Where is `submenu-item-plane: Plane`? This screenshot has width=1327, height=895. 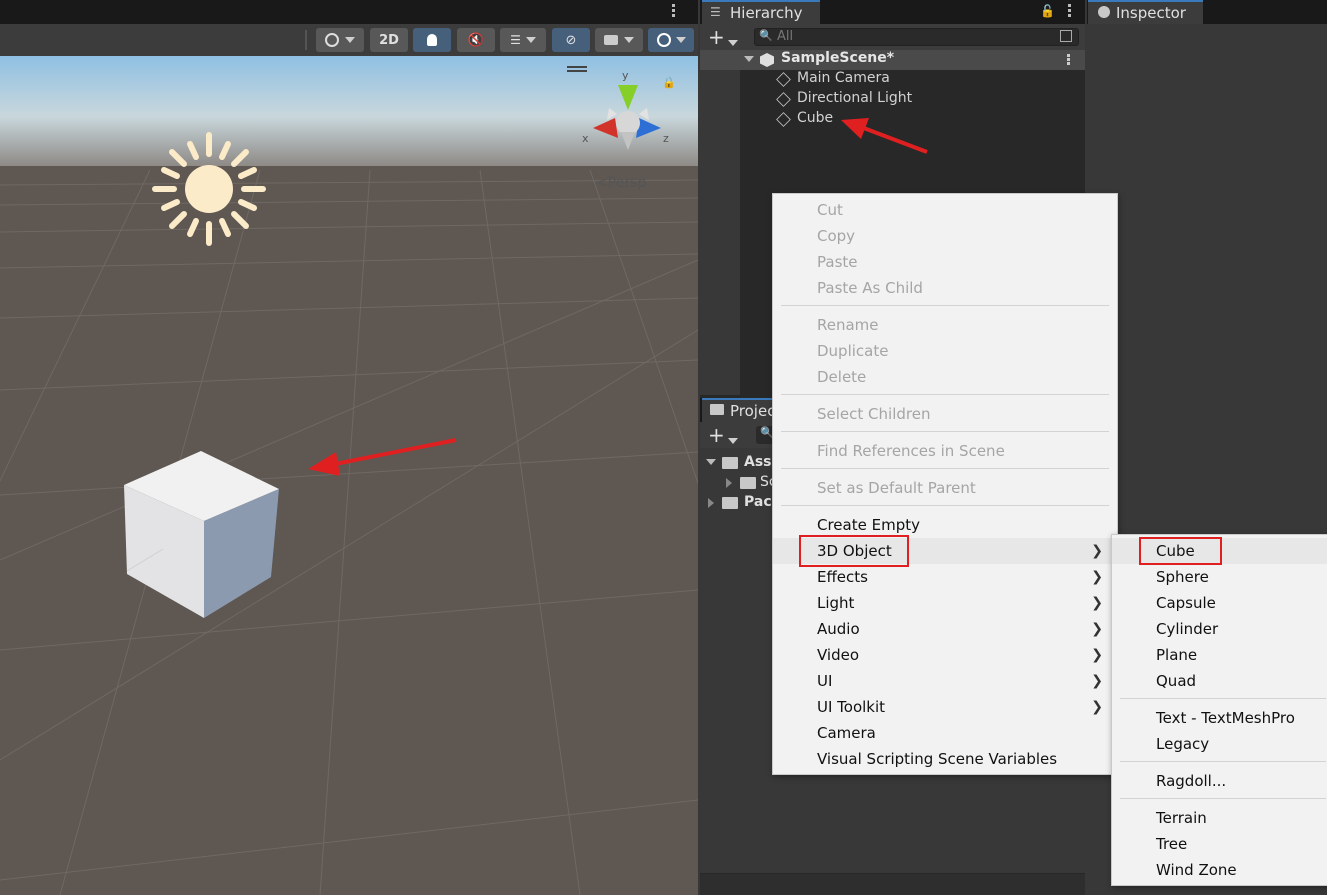
submenu-item-plane: Plane is located at coordinates (1219, 655).